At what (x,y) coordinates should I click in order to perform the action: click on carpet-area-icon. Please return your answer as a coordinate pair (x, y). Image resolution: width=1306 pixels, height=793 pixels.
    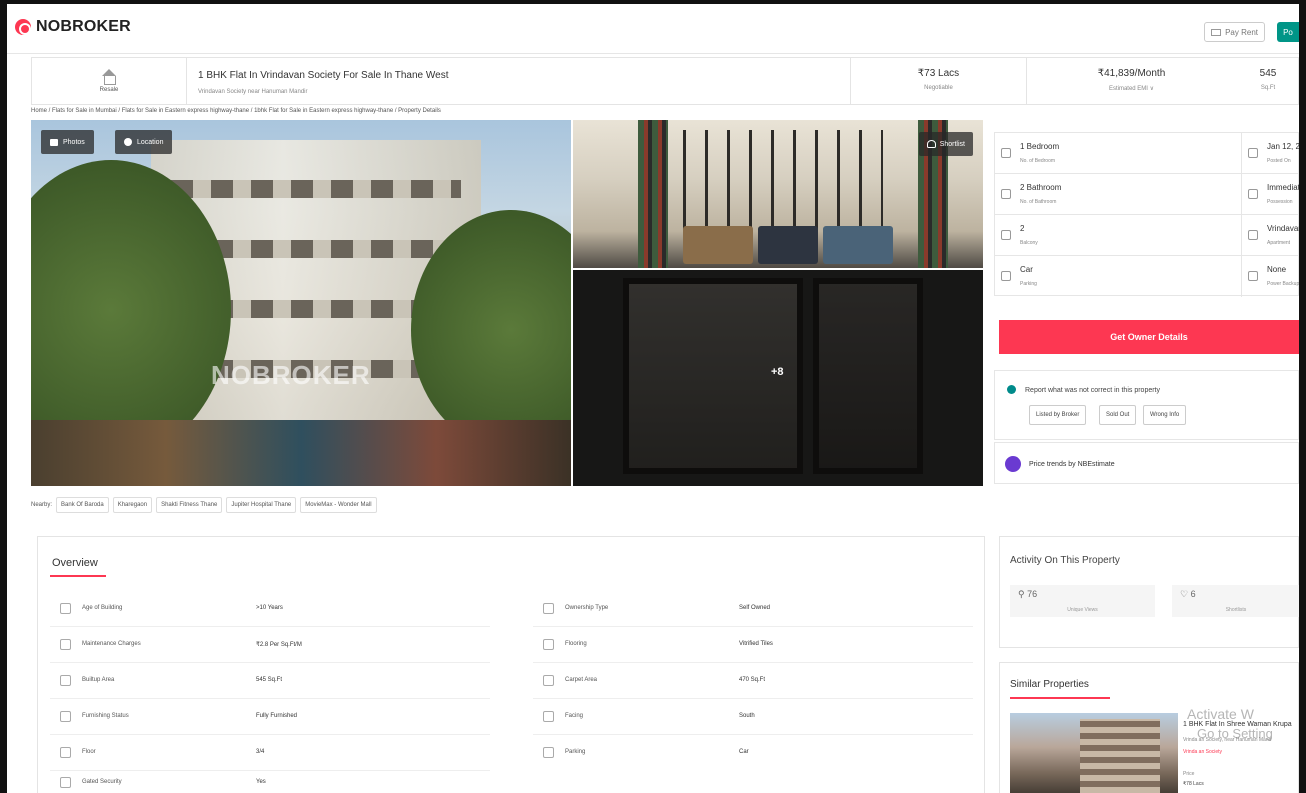
    Looking at the image, I should click on (548, 680).